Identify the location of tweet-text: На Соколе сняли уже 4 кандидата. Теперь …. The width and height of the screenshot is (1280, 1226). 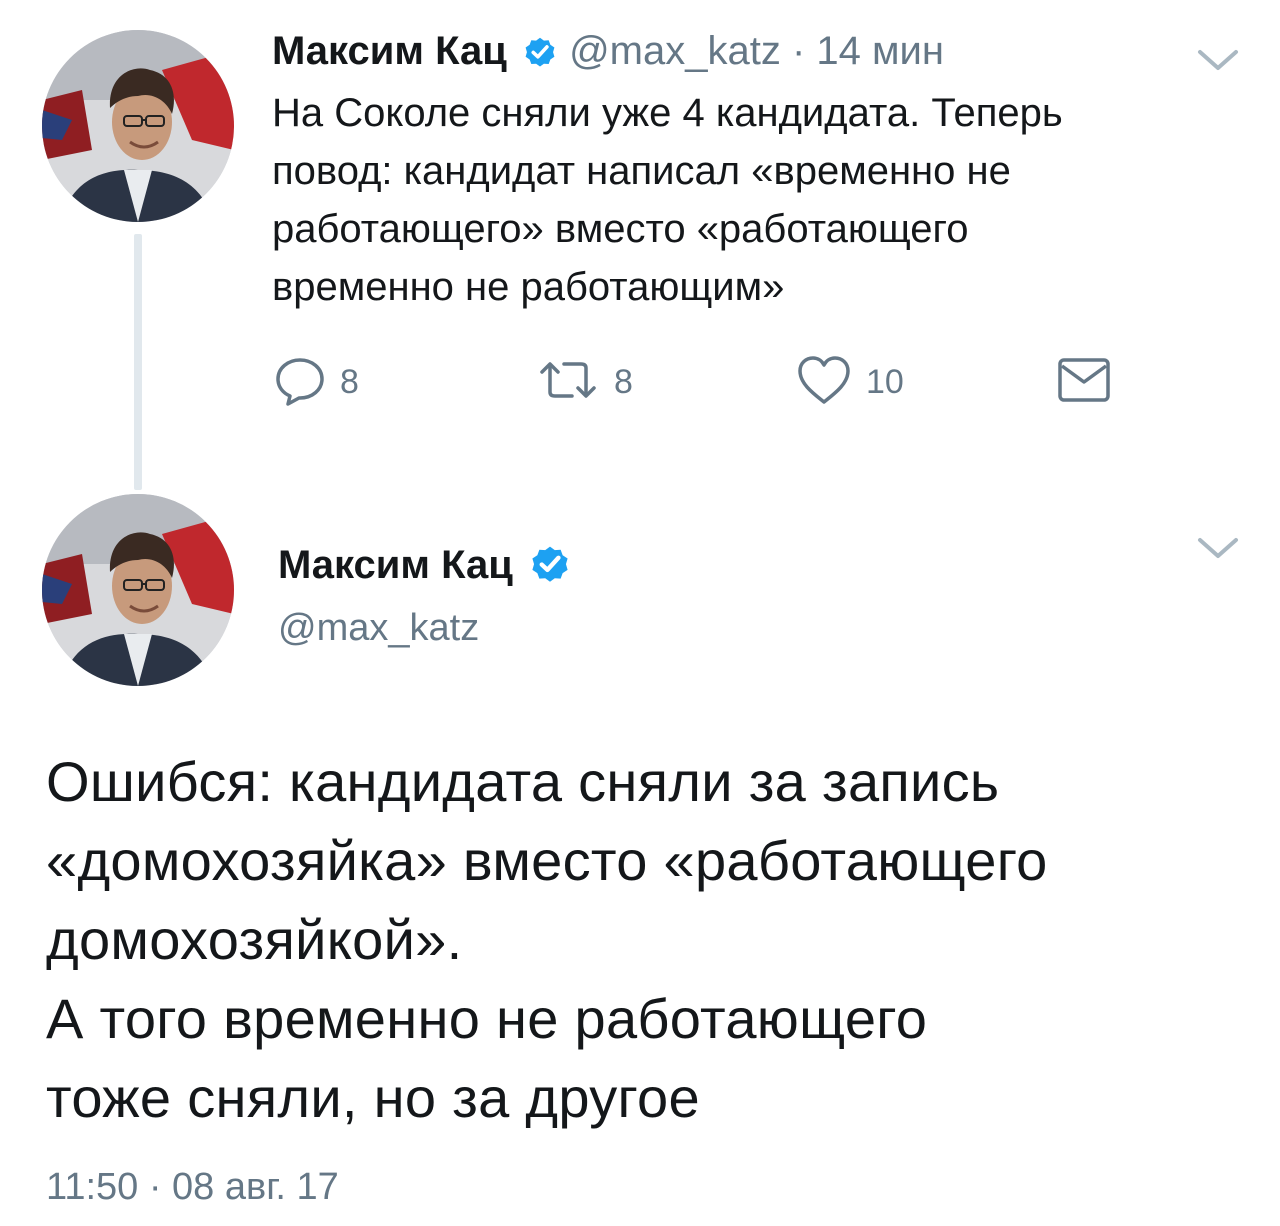
(737, 200).